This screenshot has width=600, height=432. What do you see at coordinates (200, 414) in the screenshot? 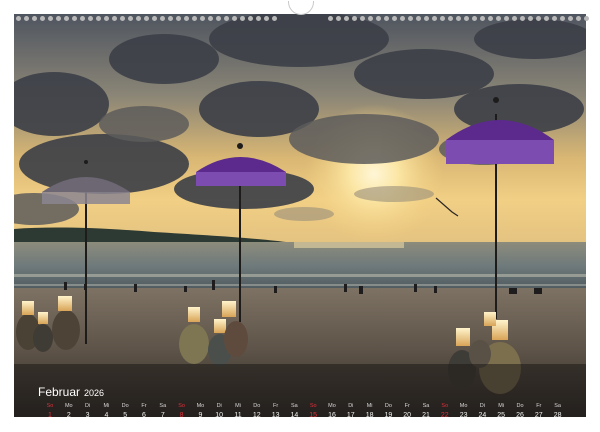
I see `day-number: 9` at bounding box center [200, 414].